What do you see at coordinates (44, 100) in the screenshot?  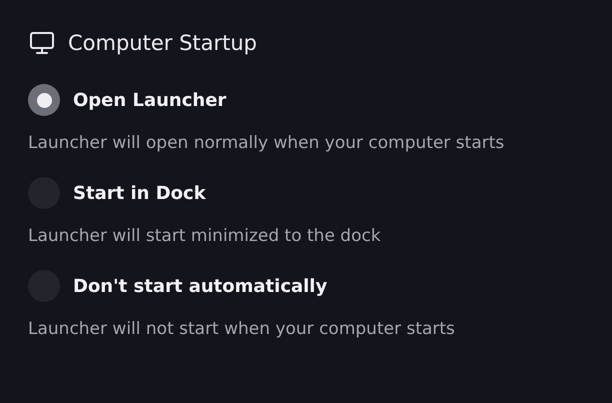 I see `radio-button` at bounding box center [44, 100].